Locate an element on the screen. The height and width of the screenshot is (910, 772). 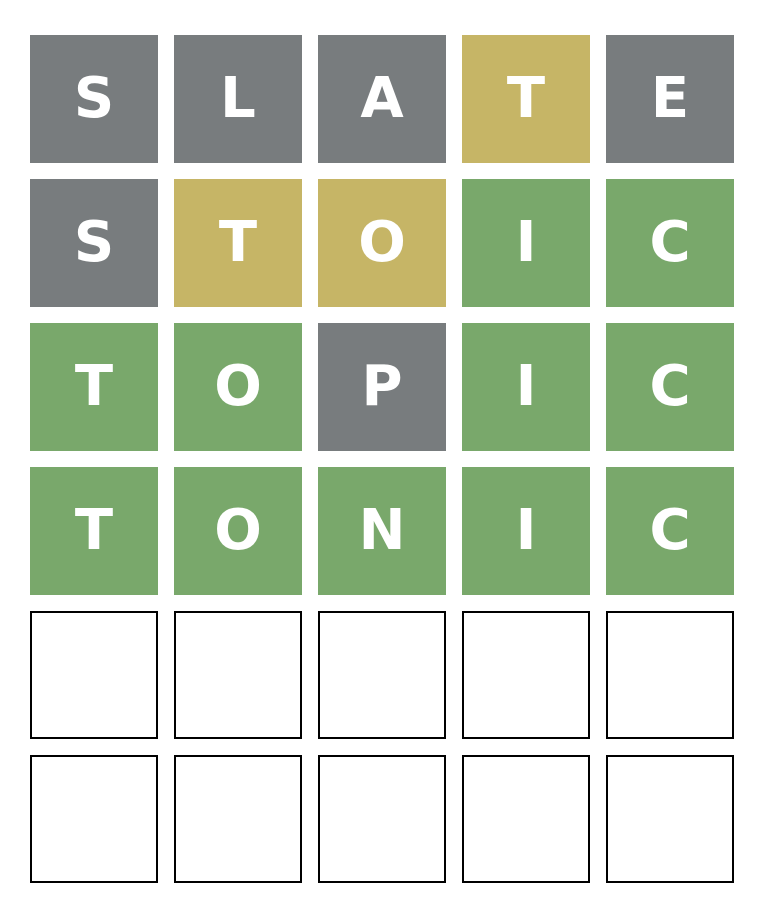
tile-r1-c4: T is located at coordinates (526, 99).